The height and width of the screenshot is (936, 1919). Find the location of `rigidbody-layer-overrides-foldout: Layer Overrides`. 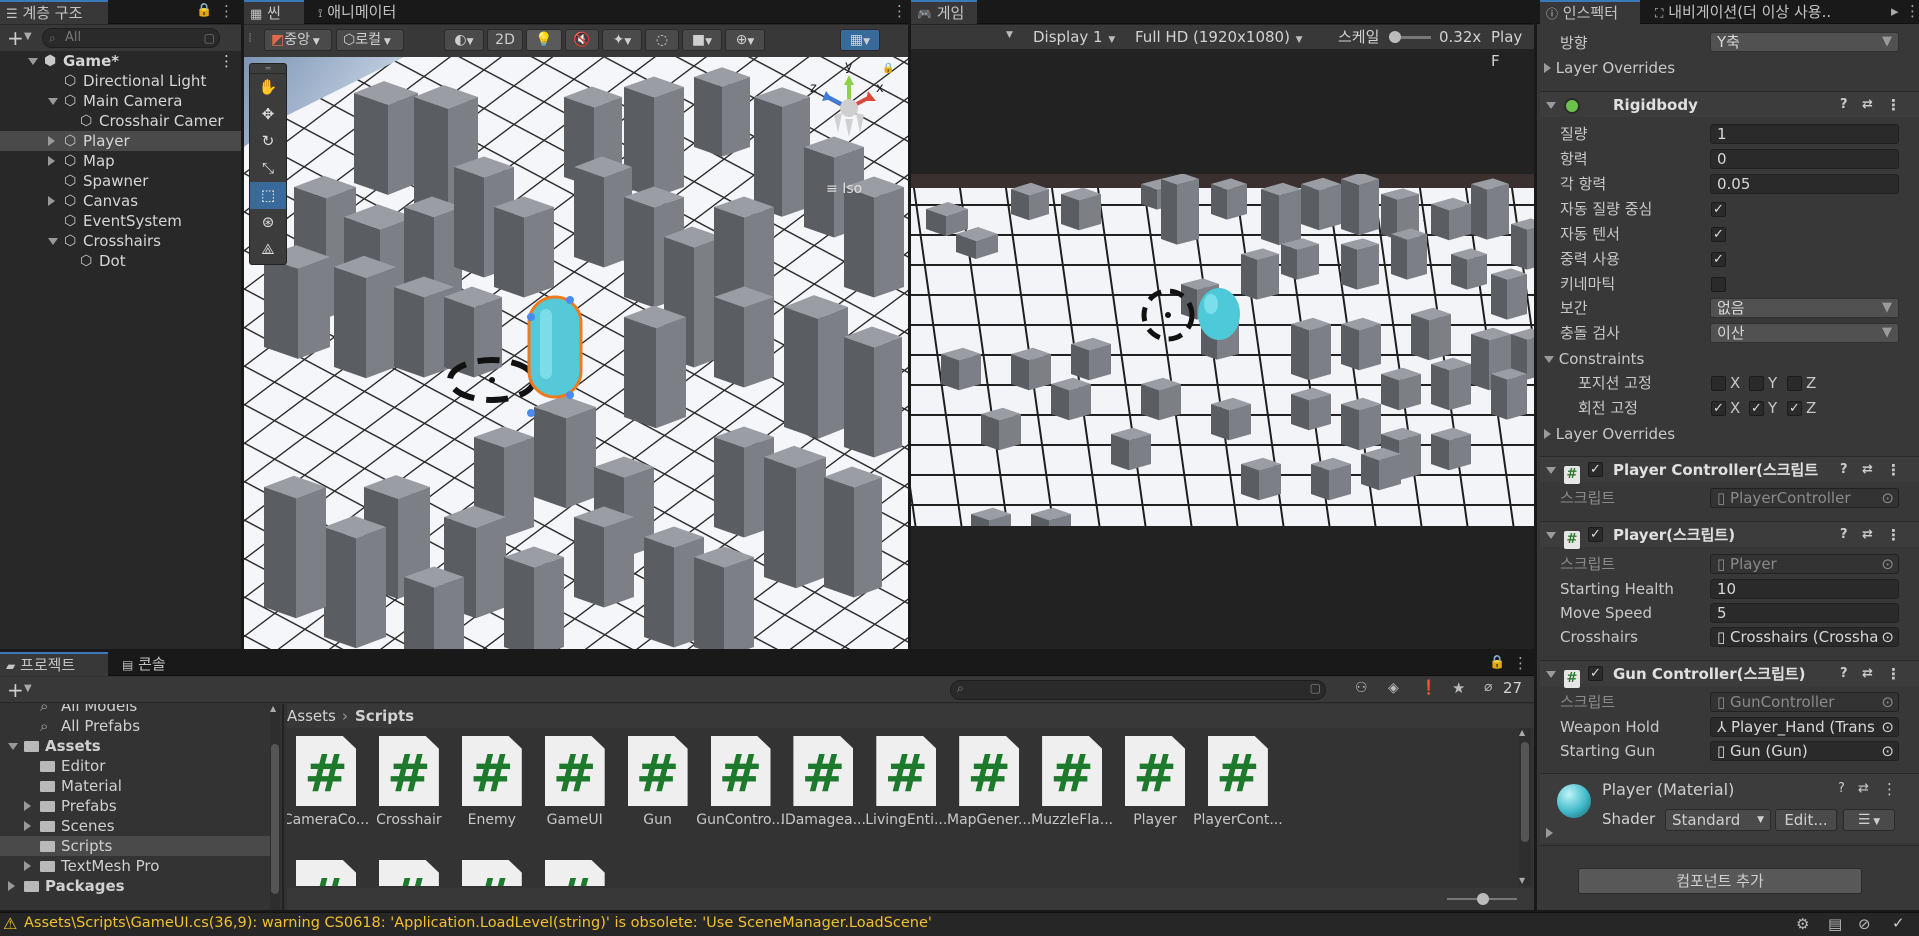

rigidbody-layer-overrides-foldout: Layer Overrides is located at coordinates (1609, 434).